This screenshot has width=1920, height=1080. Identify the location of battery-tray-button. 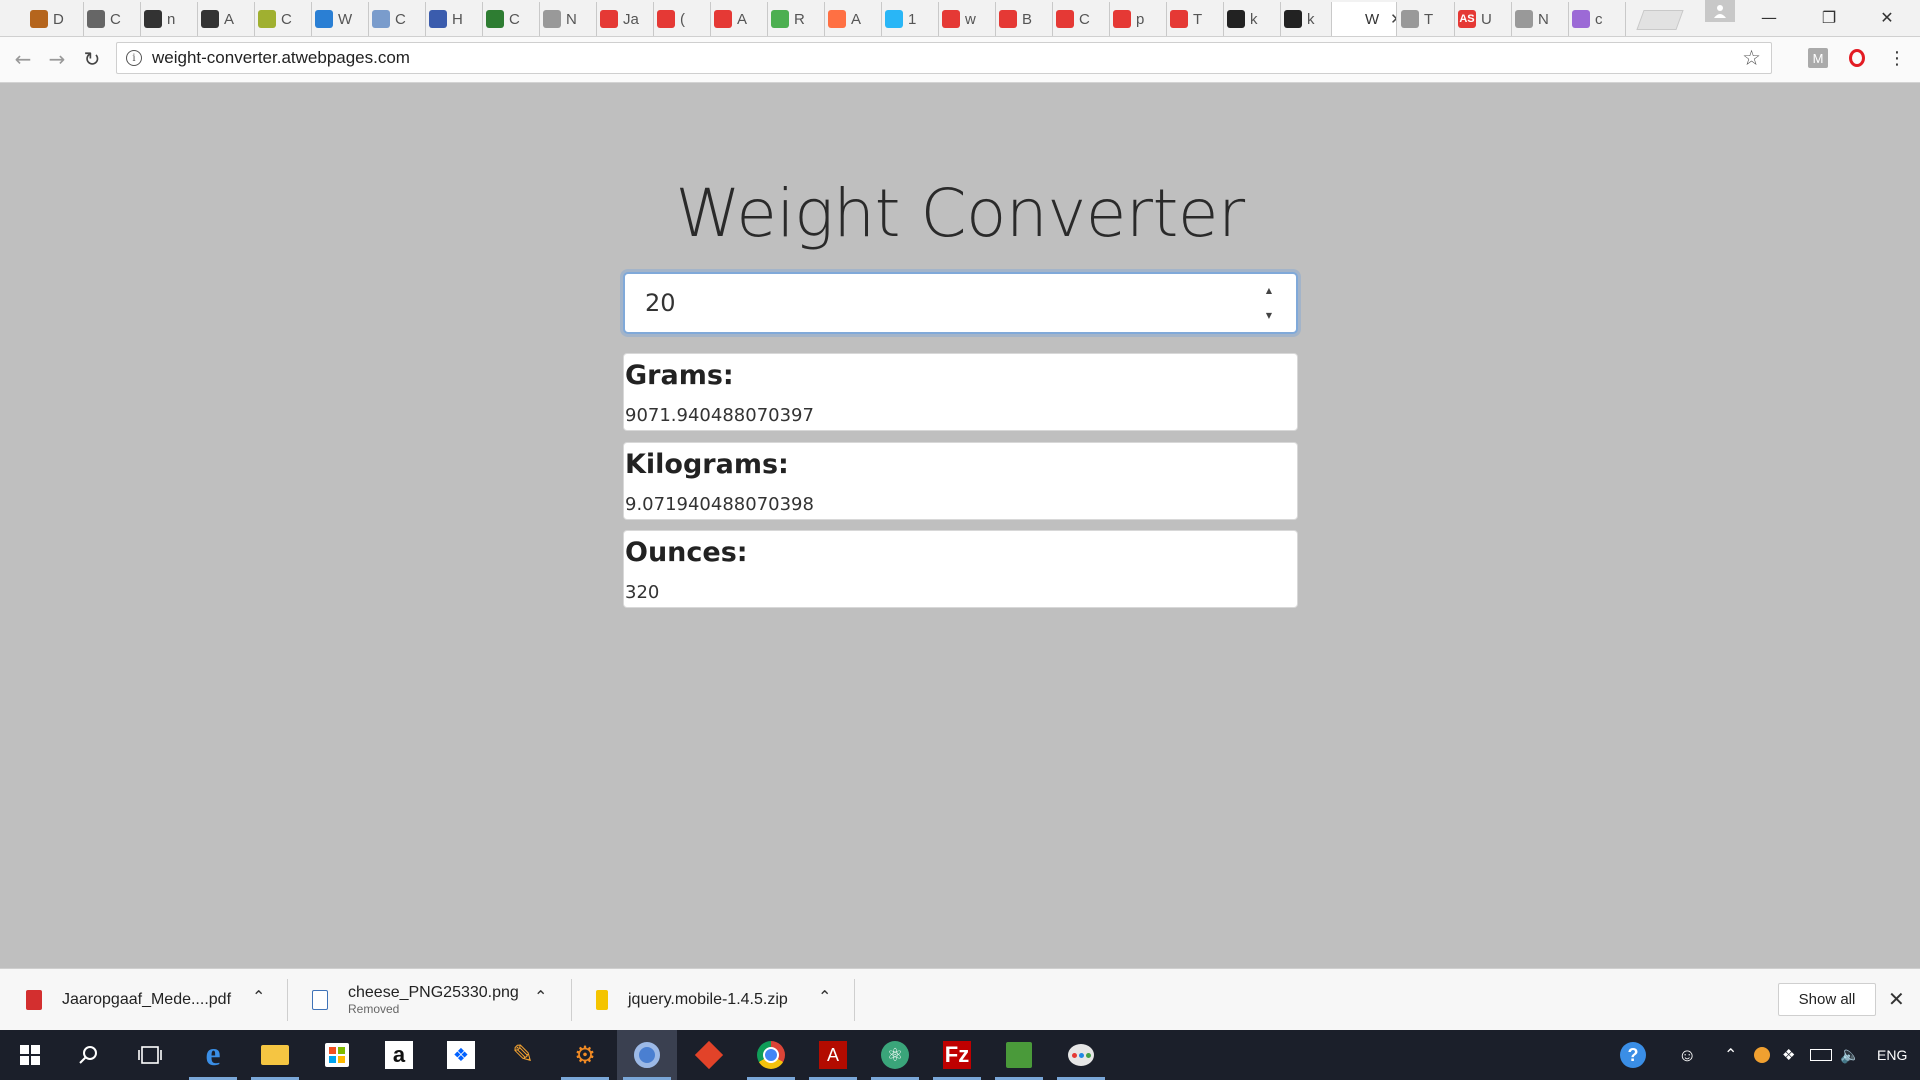
(1821, 1055).